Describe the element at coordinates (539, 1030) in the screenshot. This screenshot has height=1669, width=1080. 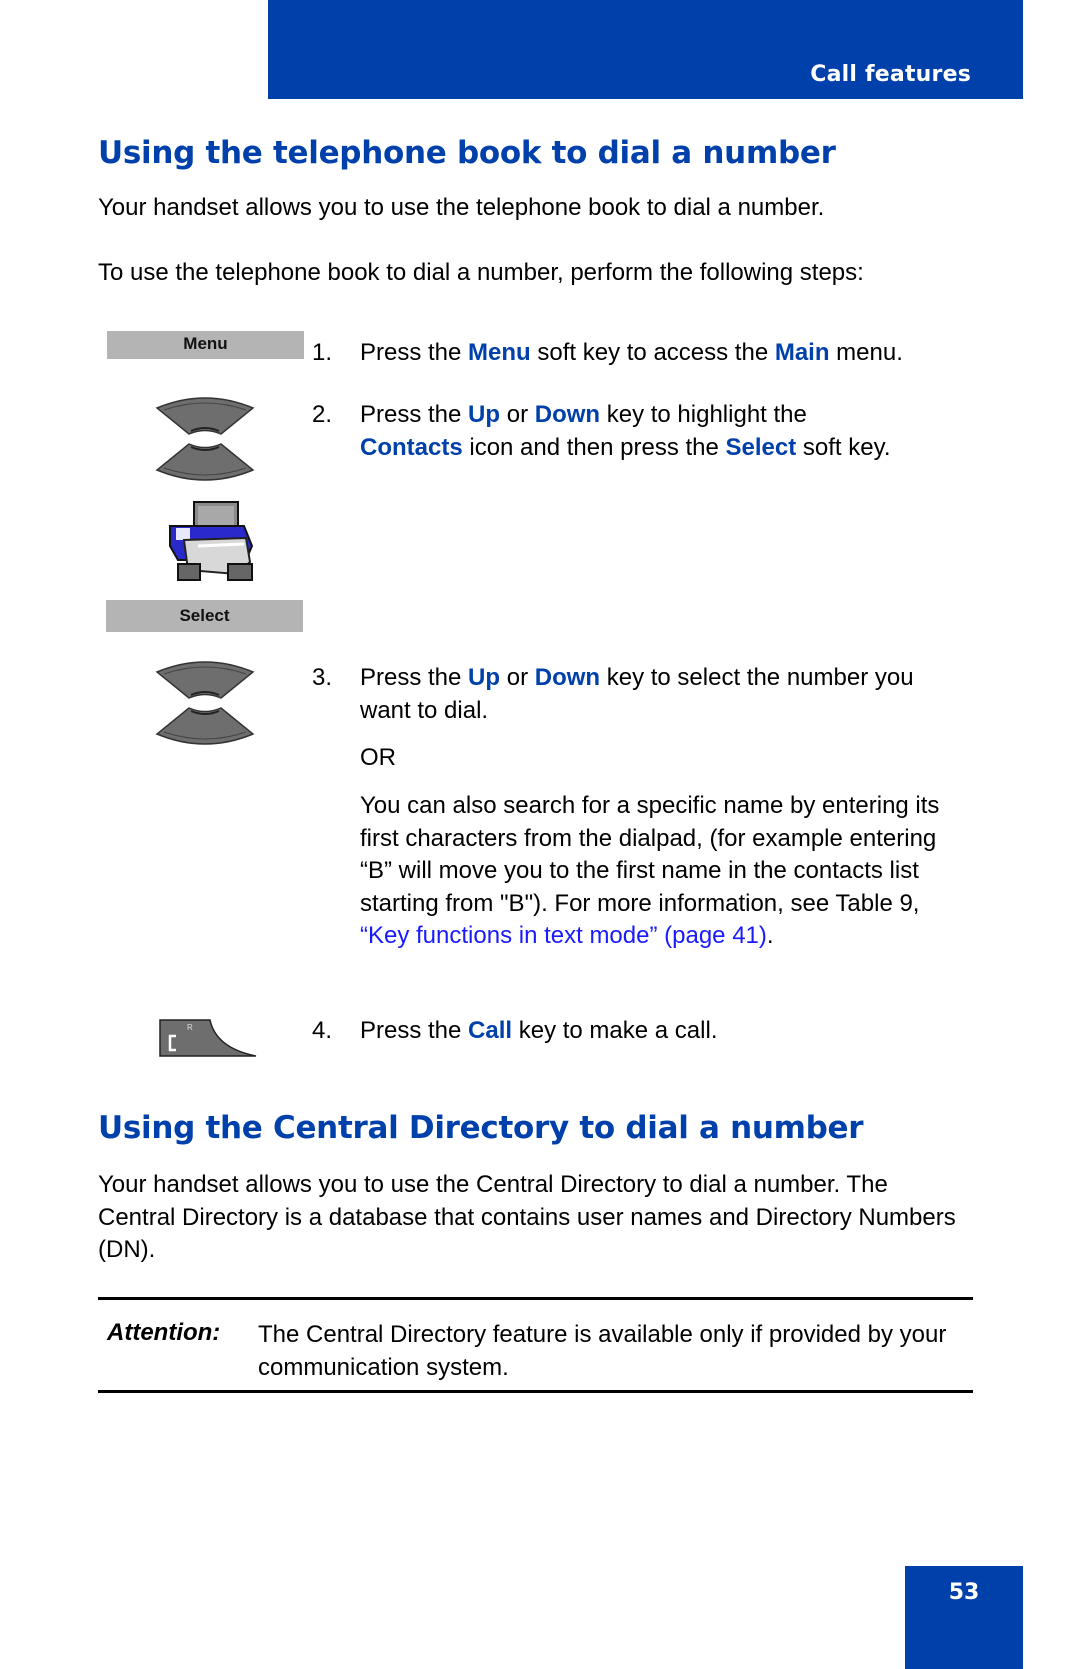
I see `step-text: Press the Call key to make a call.` at that location.